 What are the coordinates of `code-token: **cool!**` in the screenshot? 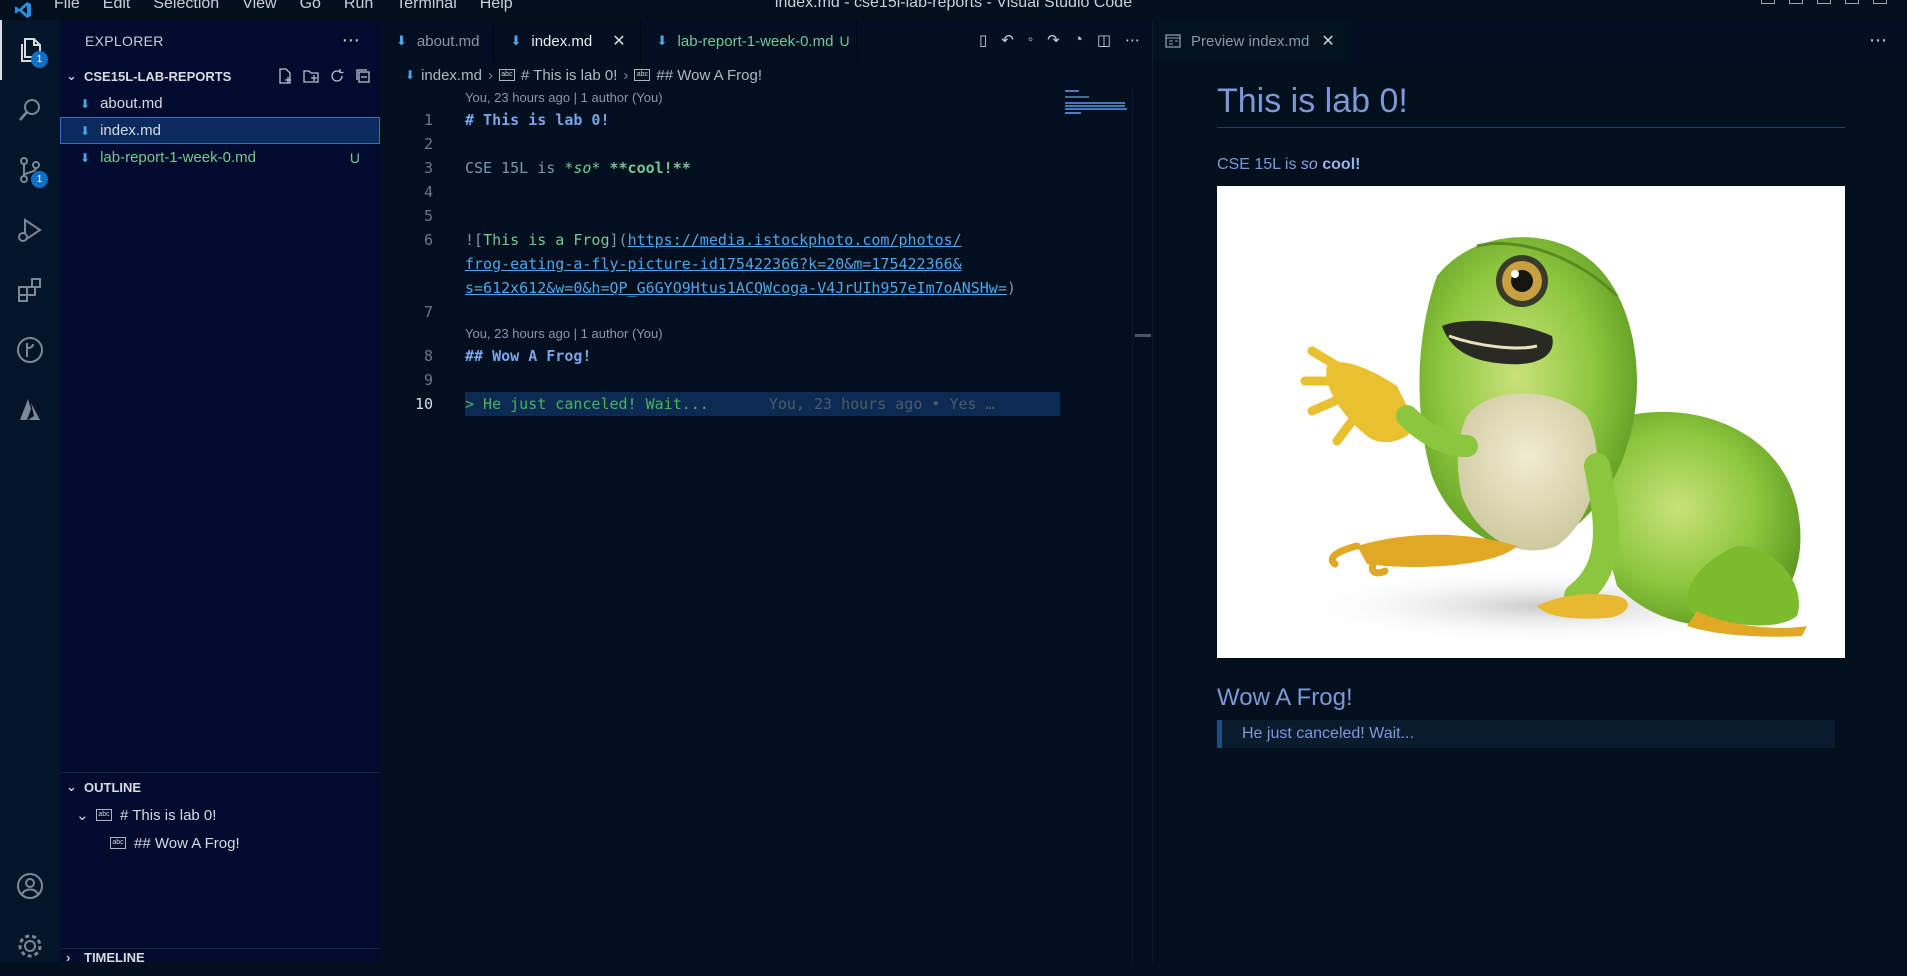 It's located at (650, 168).